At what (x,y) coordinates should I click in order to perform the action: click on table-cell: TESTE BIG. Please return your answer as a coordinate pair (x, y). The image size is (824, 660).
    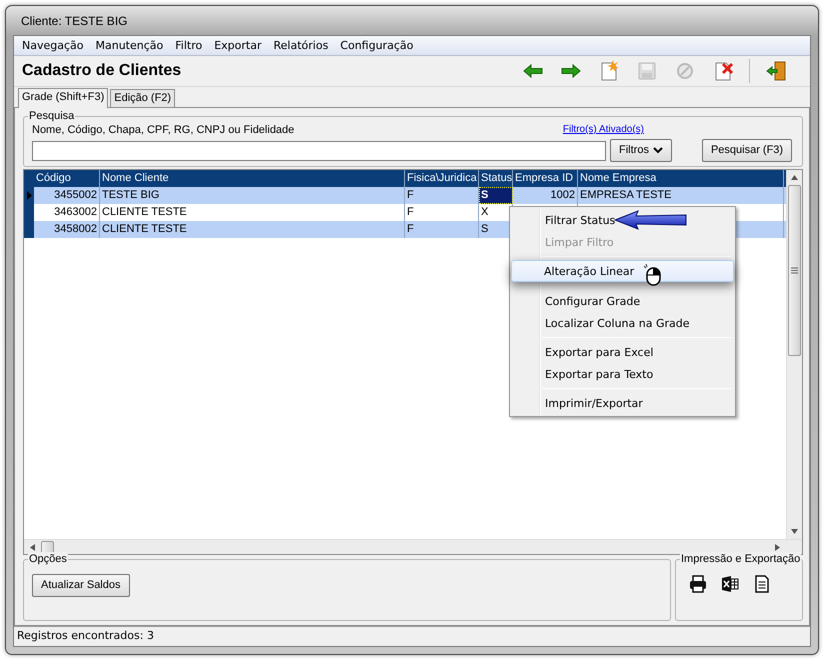
    Looking at the image, I should click on (252, 195).